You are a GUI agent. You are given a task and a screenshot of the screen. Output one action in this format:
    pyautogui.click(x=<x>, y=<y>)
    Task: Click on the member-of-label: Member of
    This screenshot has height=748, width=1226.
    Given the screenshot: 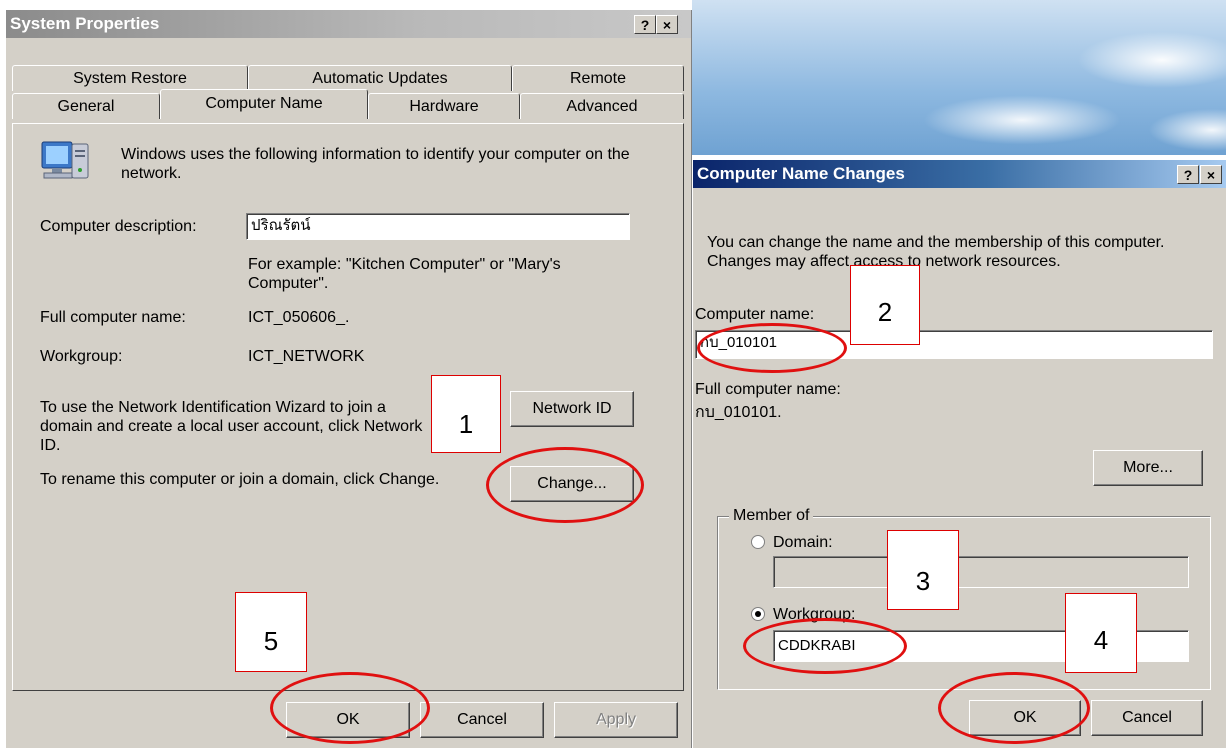 What is the action you would take?
    pyautogui.click(x=771, y=515)
    